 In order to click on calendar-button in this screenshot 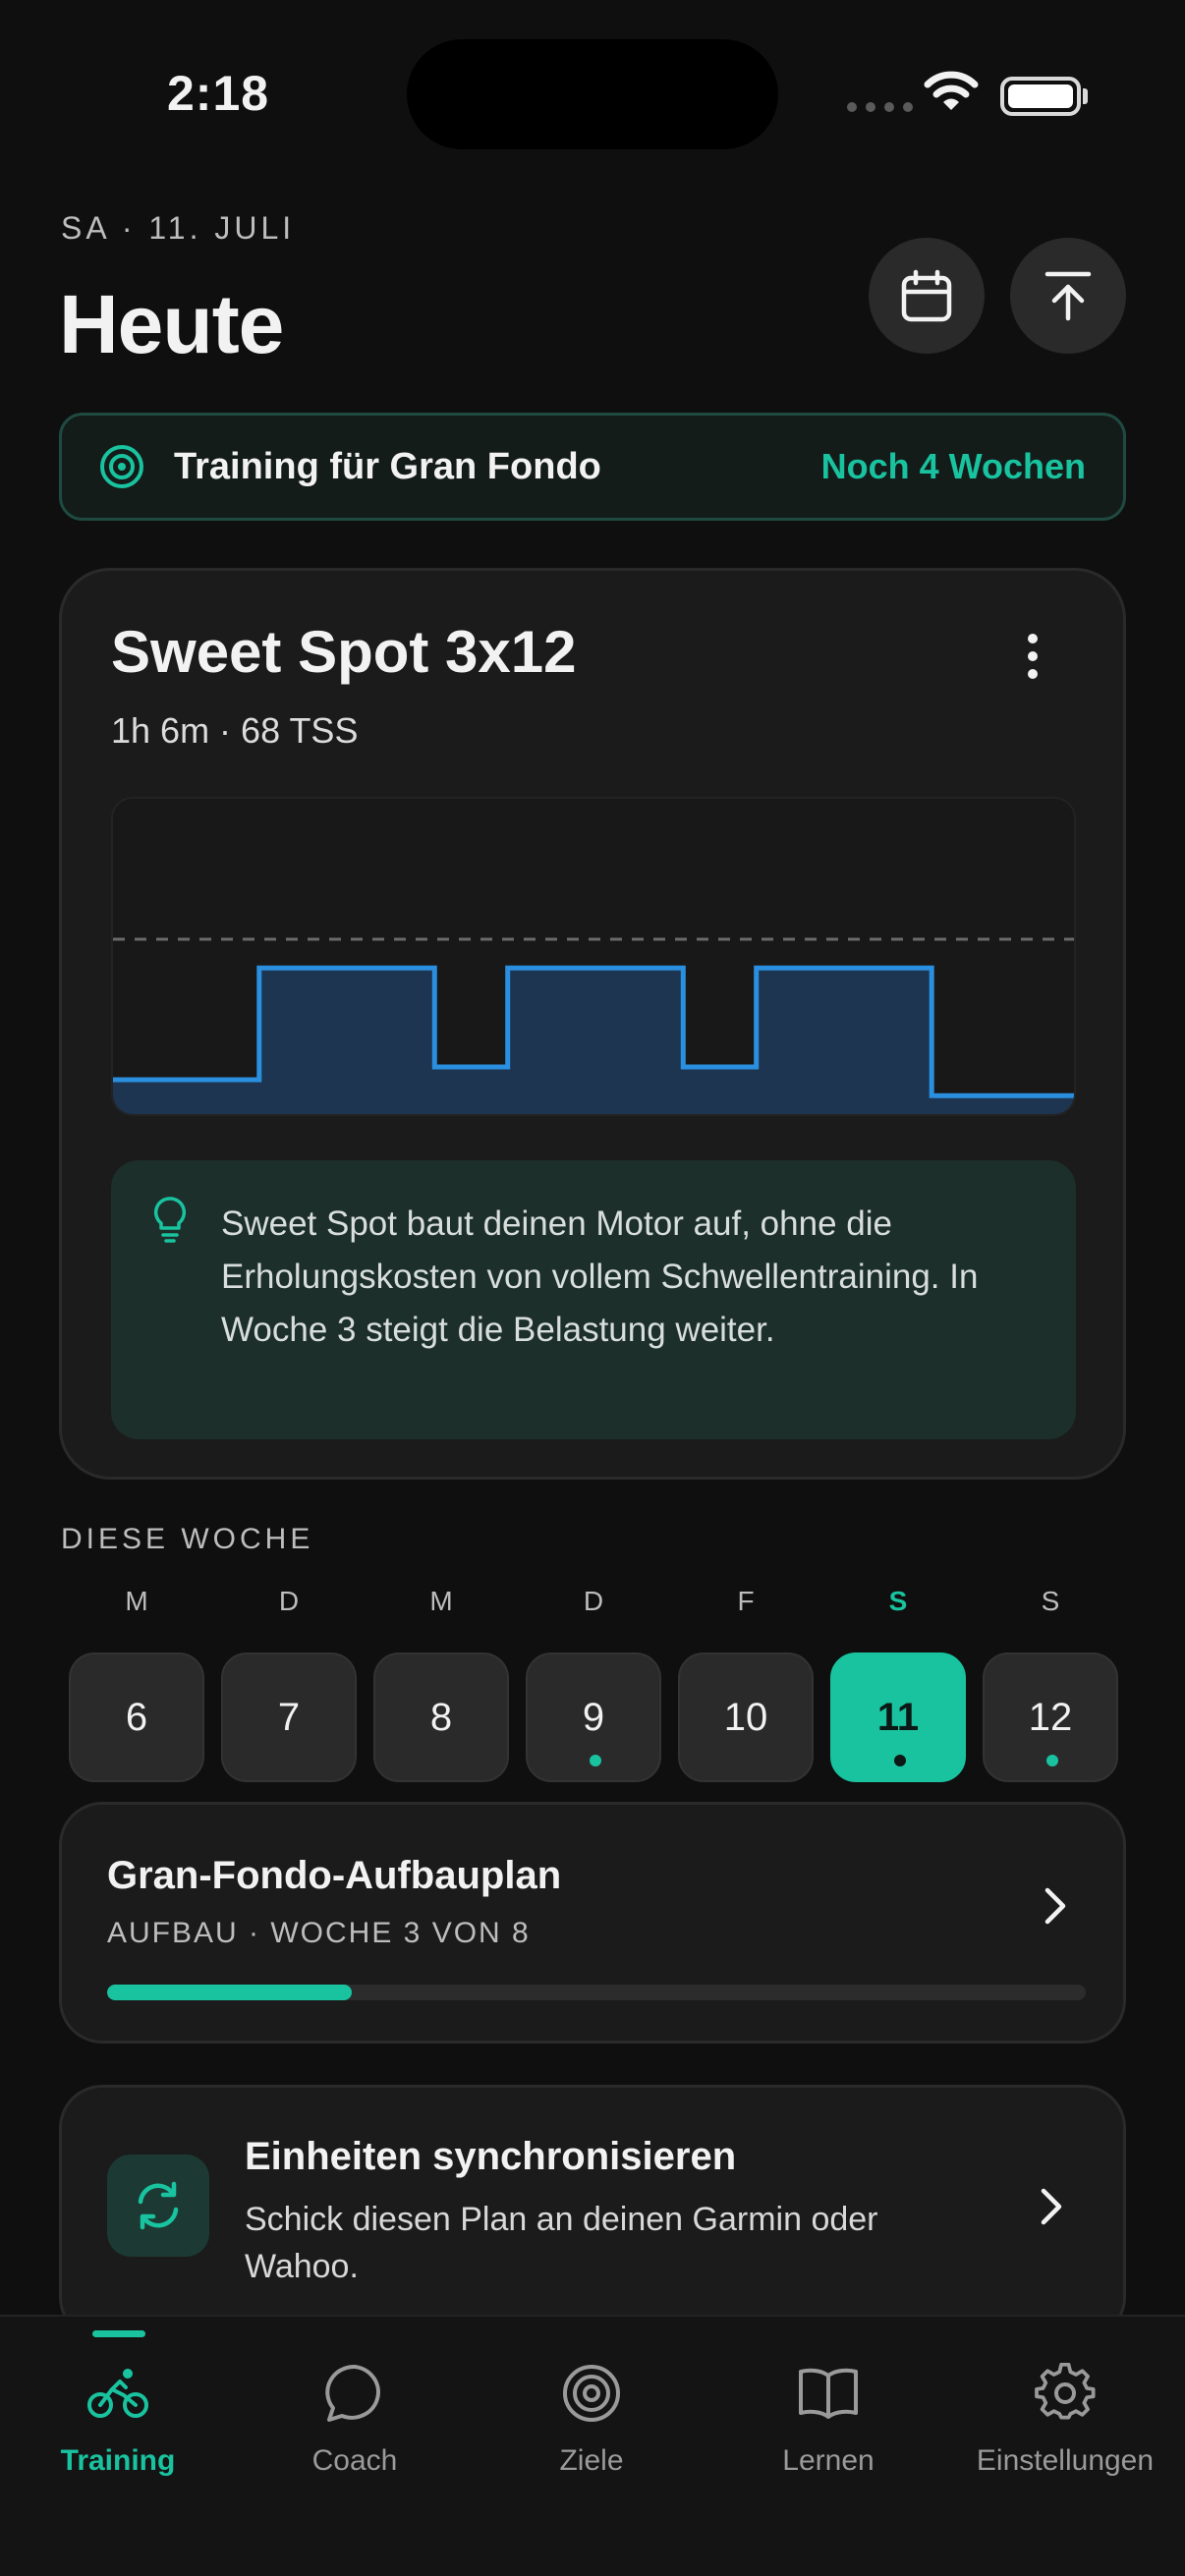, I will do `click(927, 296)`.